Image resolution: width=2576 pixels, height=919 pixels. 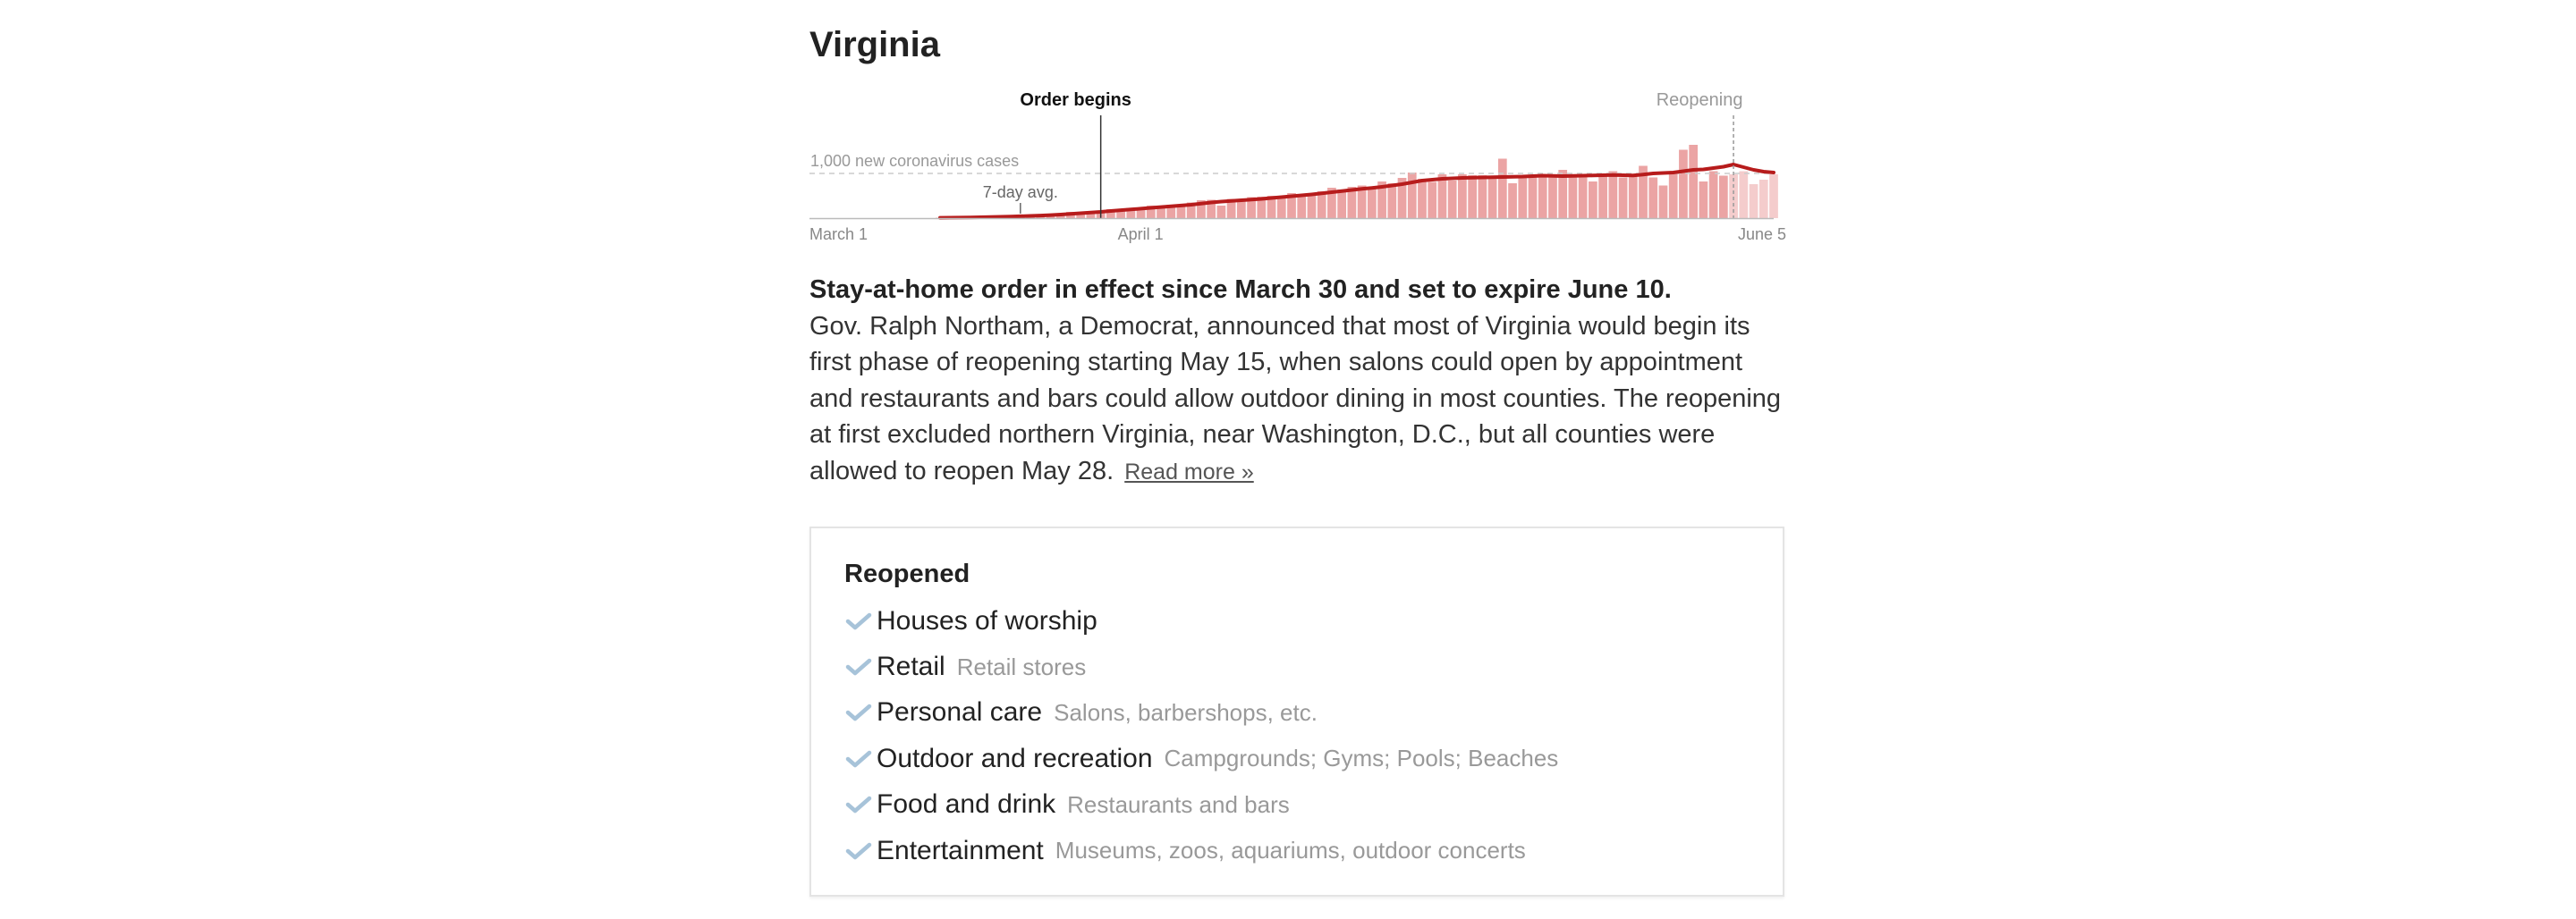 I want to click on x-tick-label: June 5, so click(x=1762, y=234).